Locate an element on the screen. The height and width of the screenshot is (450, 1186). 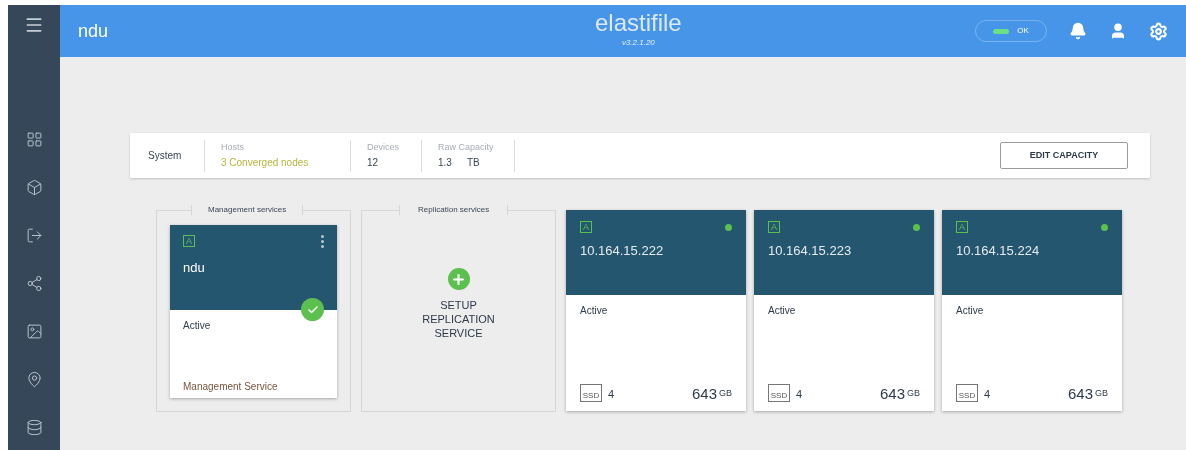
more-icon is located at coordinates (322, 241).